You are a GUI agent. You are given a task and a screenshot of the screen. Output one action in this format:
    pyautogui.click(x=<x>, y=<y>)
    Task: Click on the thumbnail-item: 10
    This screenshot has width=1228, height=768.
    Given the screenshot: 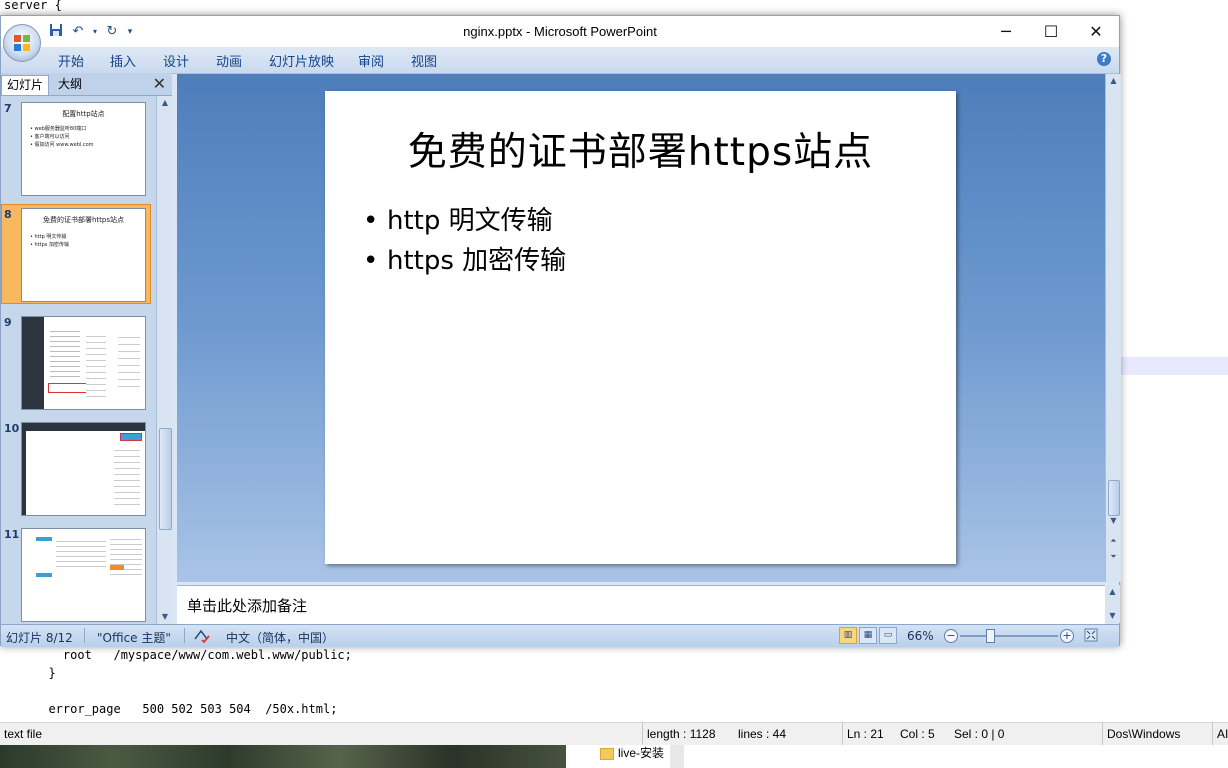 What is the action you would take?
    pyautogui.click(x=78, y=466)
    